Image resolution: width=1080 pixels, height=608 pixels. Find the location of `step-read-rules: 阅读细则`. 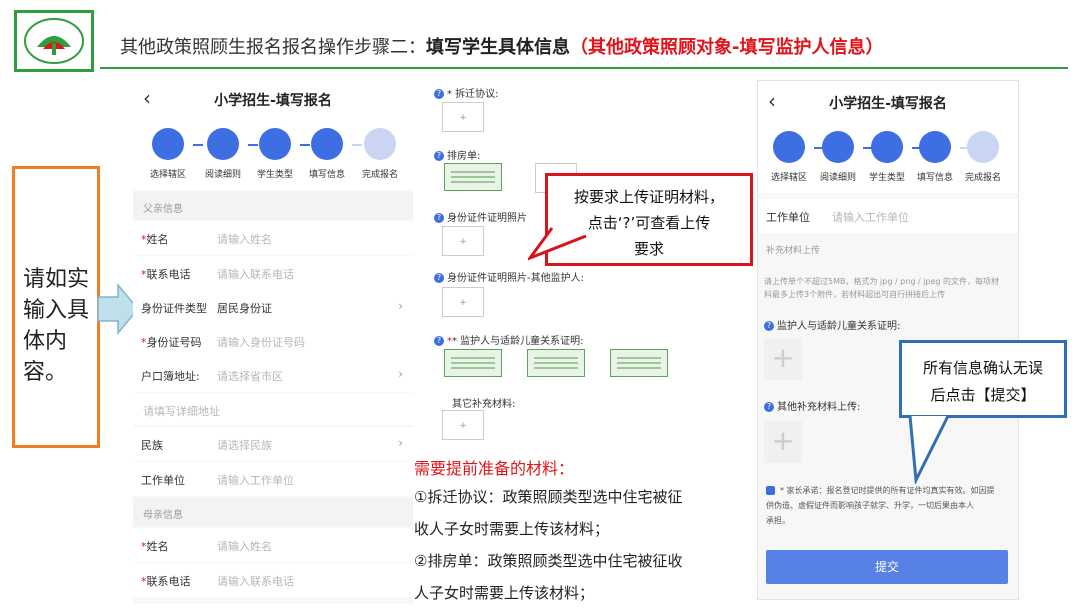

step-read-rules: 阅读细则 is located at coordinates (838, 157).